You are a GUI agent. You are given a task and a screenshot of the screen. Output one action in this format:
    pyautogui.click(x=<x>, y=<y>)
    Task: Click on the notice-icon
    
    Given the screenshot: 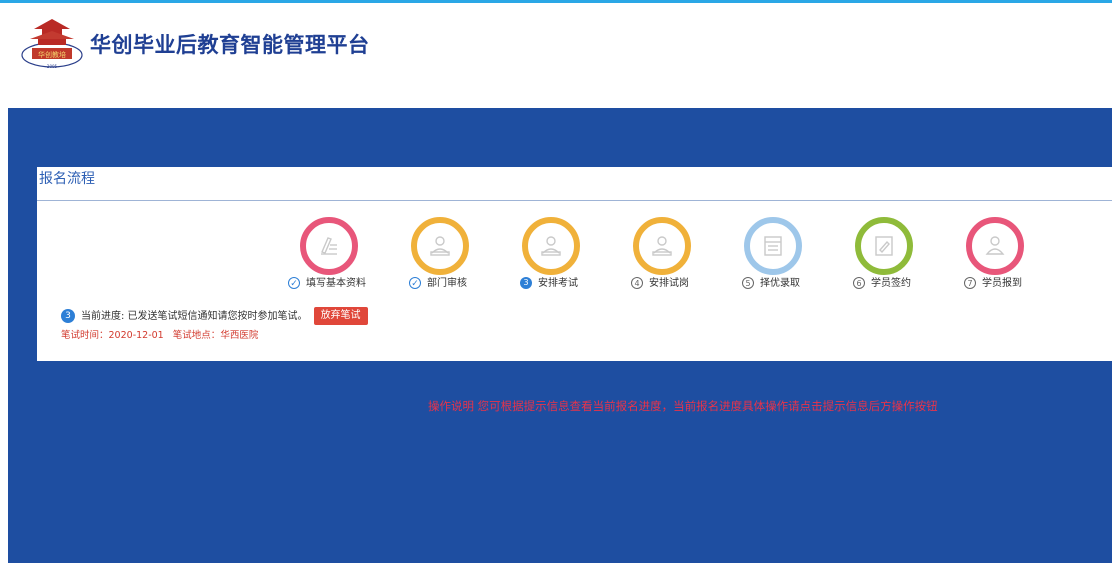 What is the action you would take?
    pyautogui.click(x=773, y=246)
    